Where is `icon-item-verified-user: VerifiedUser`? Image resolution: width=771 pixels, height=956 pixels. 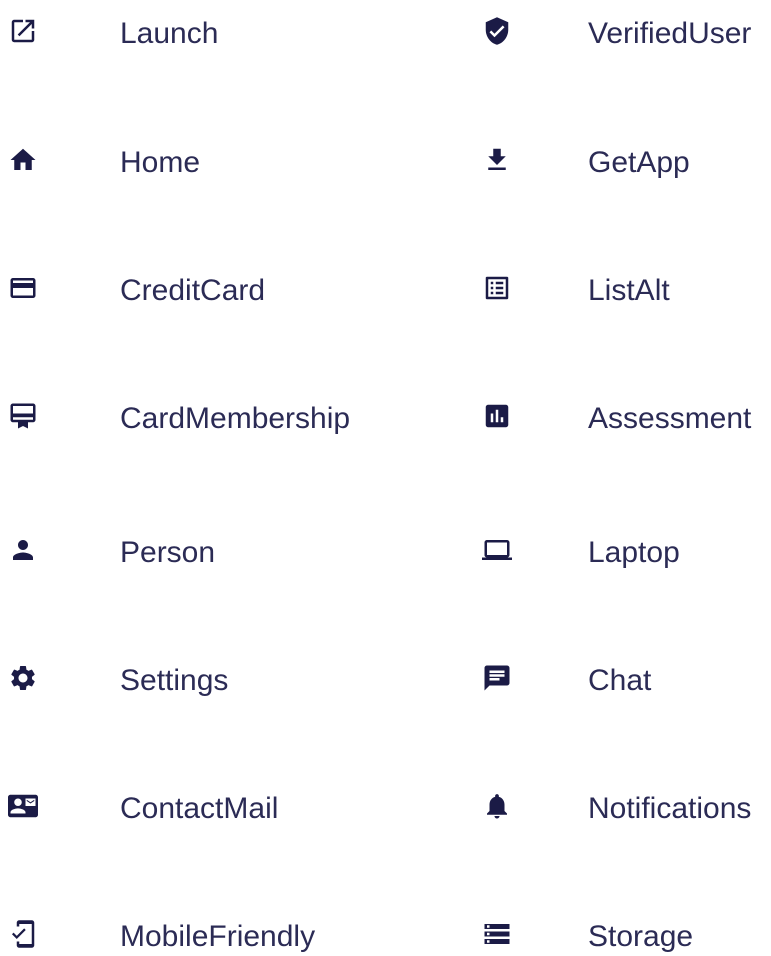 icon-item-verified-user: VerifiedUser is located at coordinates (619, 29).